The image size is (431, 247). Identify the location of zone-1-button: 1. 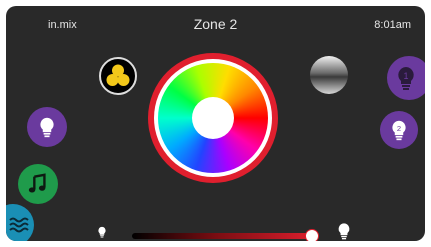
(406, 78).